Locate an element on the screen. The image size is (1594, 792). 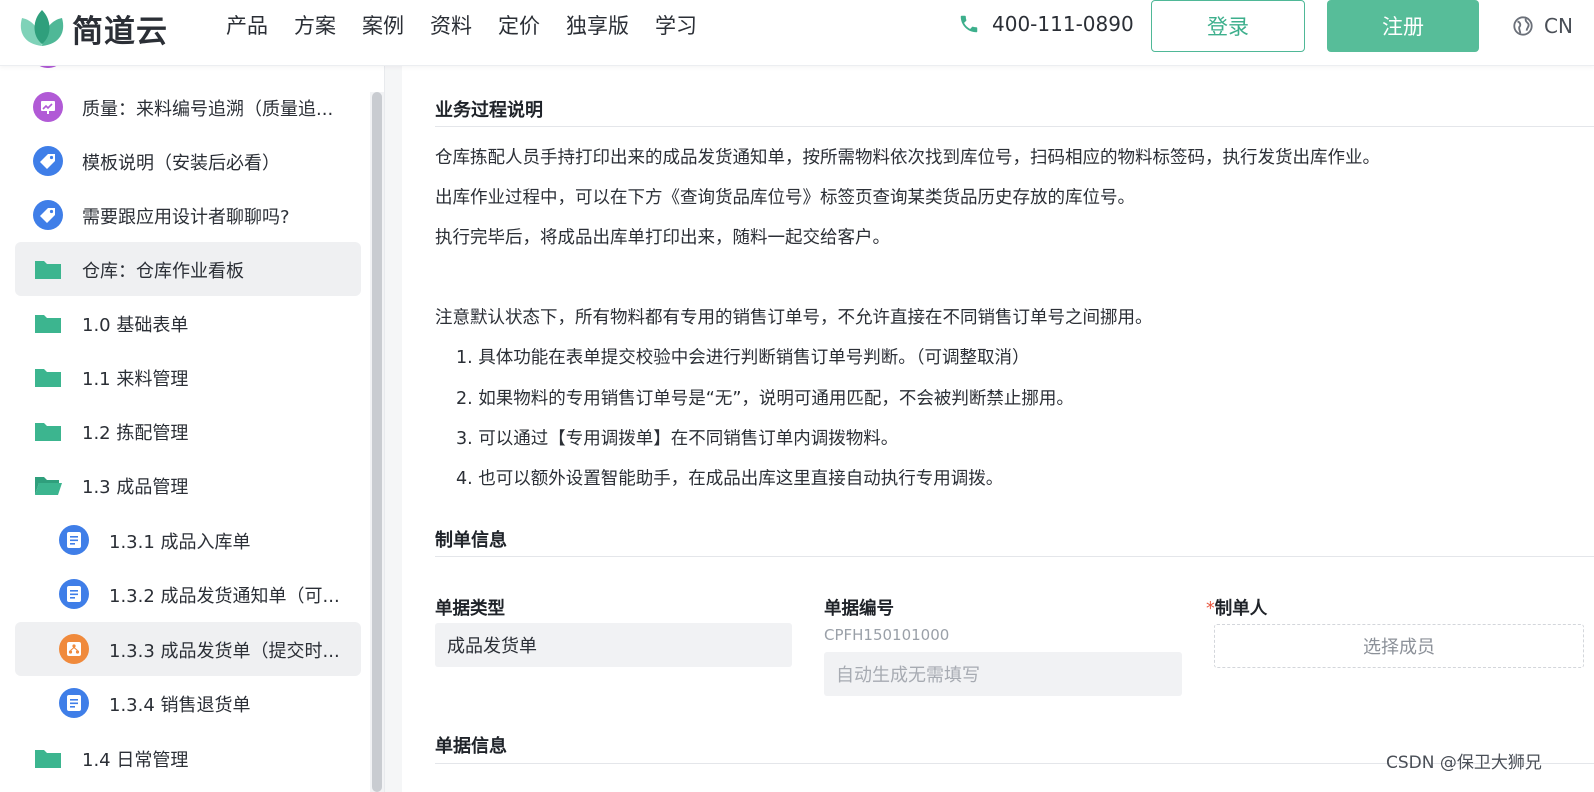
logo: 简道云 is located at coordinates (93, 28).